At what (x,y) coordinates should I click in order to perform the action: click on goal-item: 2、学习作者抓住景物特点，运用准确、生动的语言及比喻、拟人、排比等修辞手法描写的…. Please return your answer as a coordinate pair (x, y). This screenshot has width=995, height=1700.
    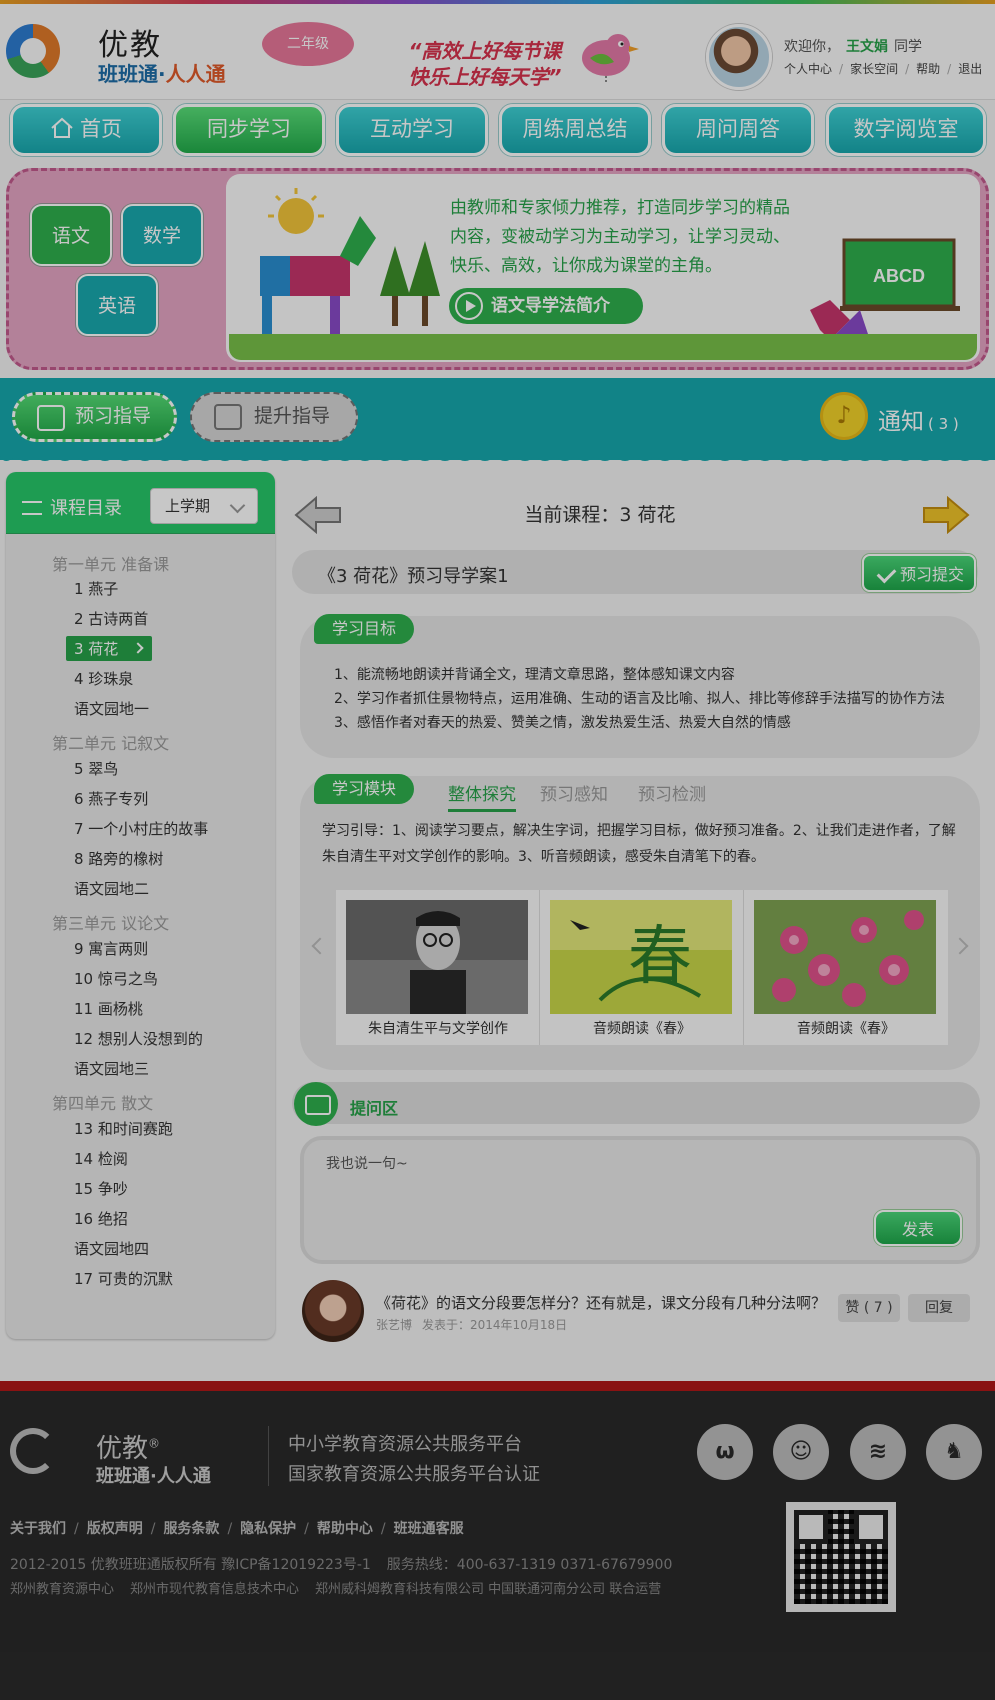
    Looking at the image, I should click on (639, 699).